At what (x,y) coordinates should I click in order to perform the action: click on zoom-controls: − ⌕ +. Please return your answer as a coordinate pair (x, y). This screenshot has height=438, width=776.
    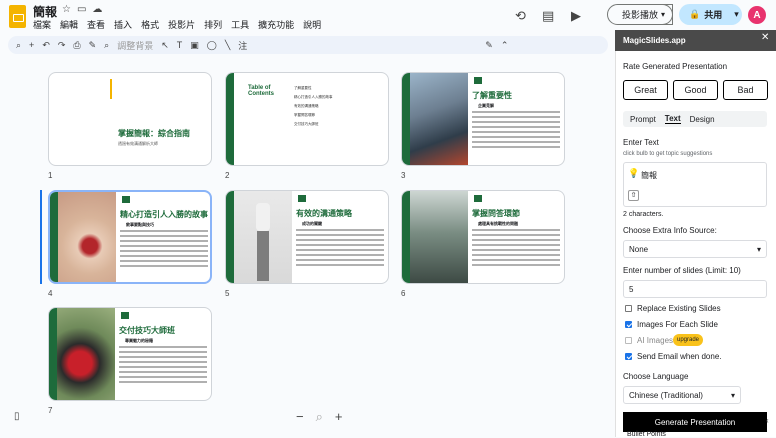
    Looking at the image, I should click on (319, 417).